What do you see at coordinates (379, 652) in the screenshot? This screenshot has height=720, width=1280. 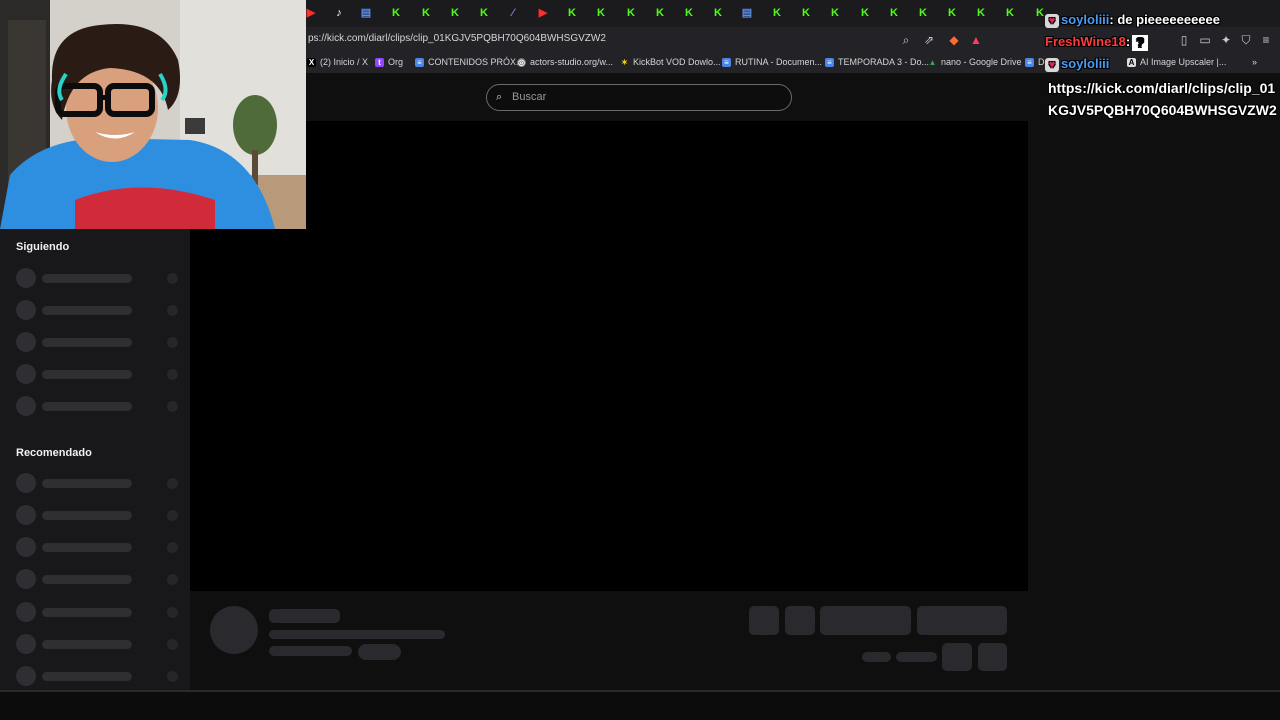 I see `tag-placeholder` at bounding box center [379, 652].